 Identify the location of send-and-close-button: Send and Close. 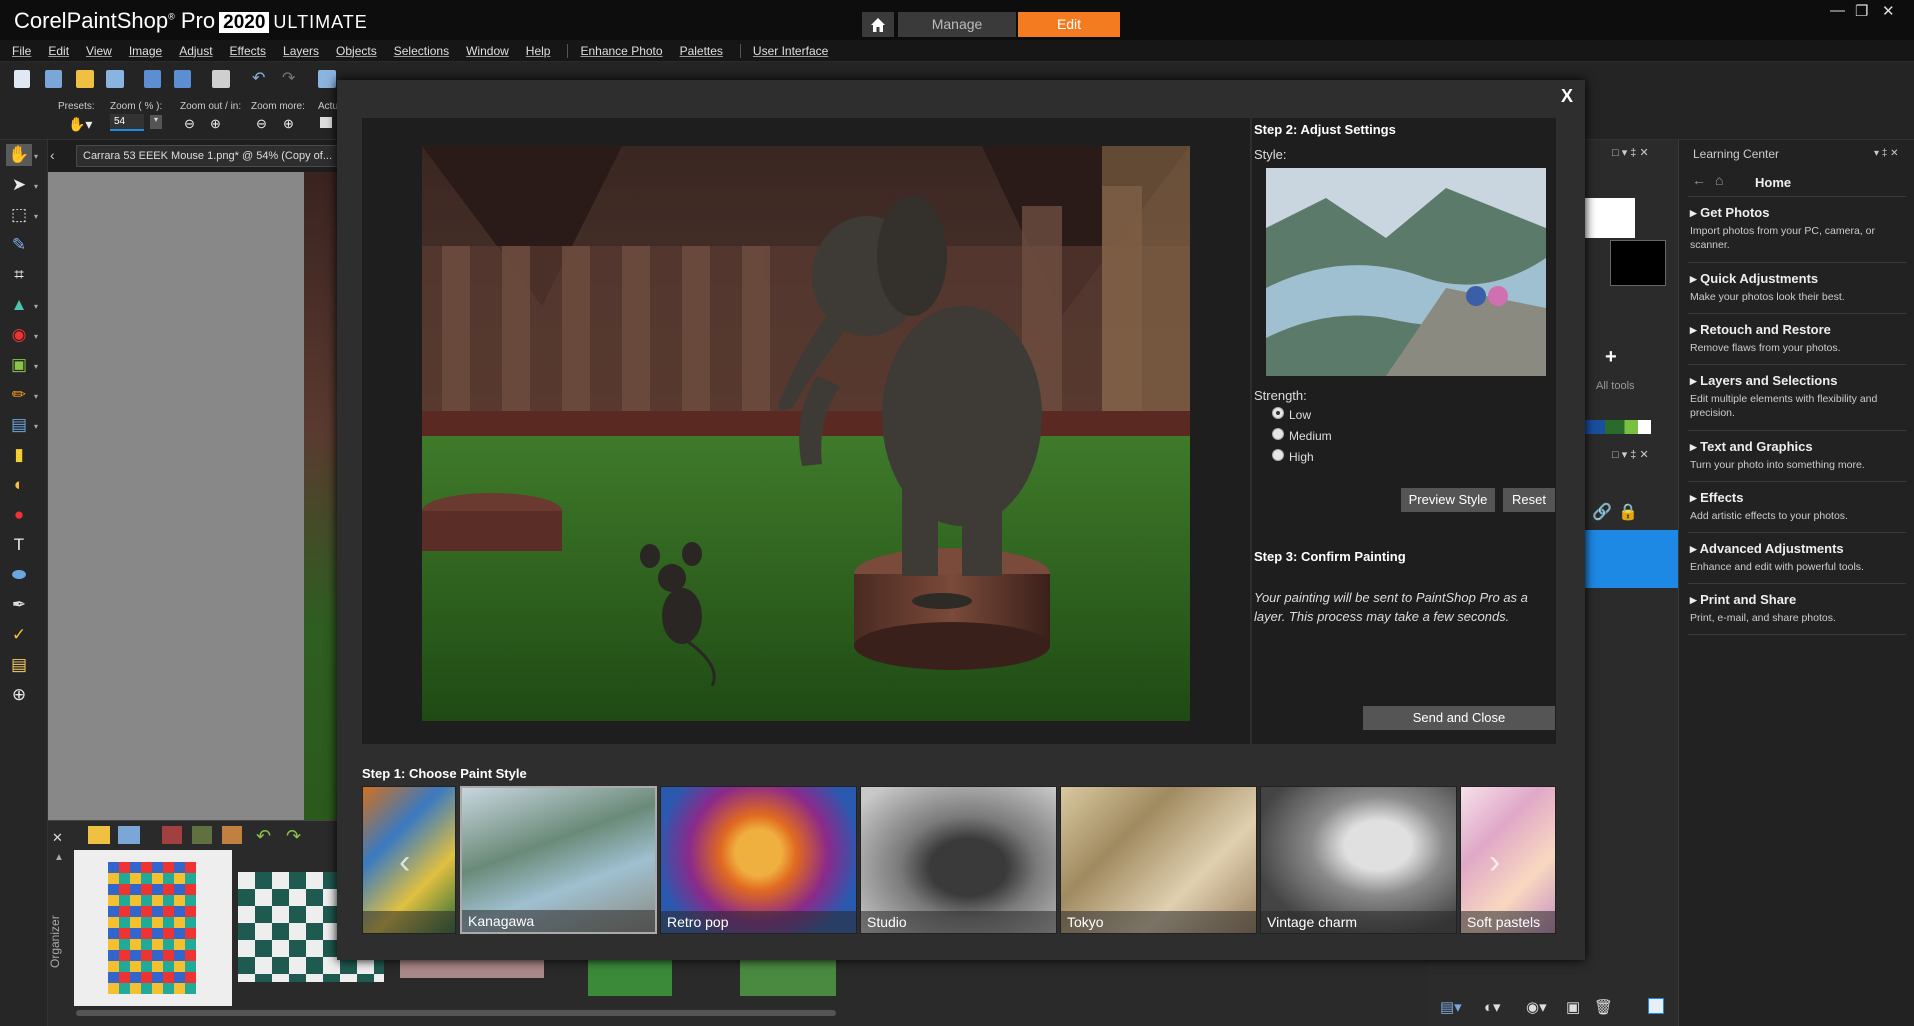
(1459, 718).